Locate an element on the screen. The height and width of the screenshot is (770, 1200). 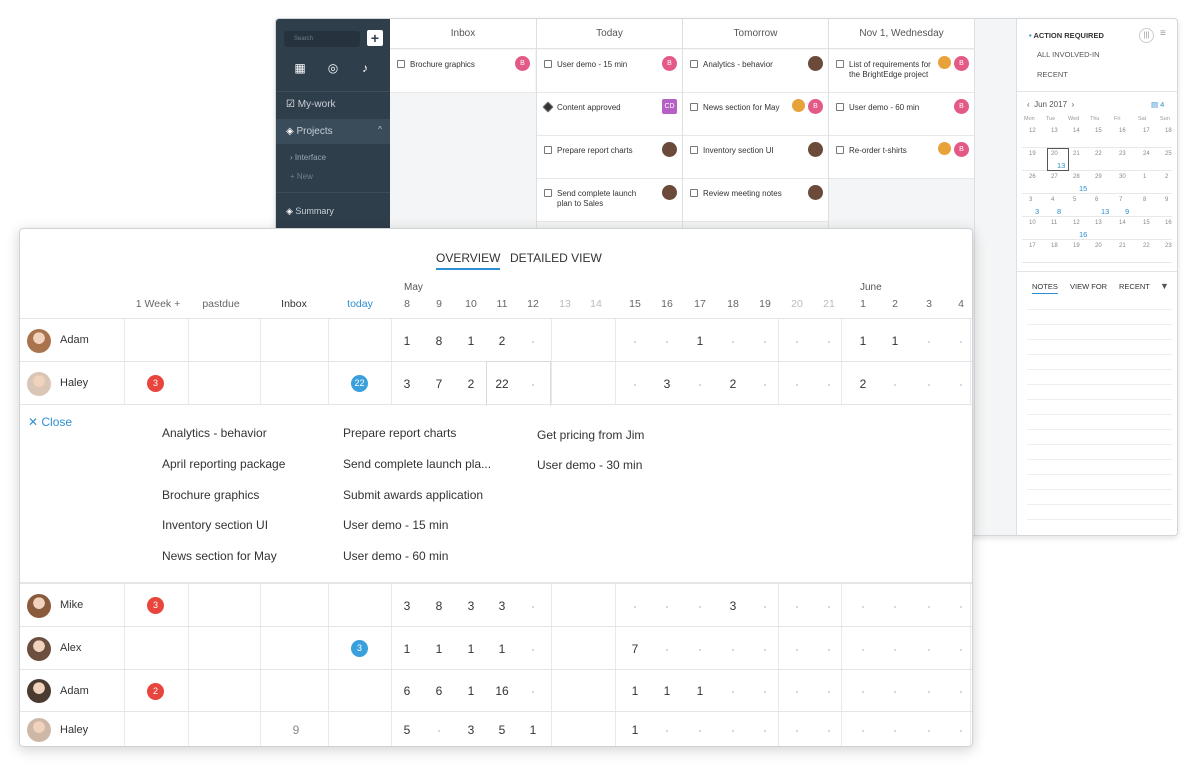
task-link: User demo - 15 min is located at coordinates (395, 525).